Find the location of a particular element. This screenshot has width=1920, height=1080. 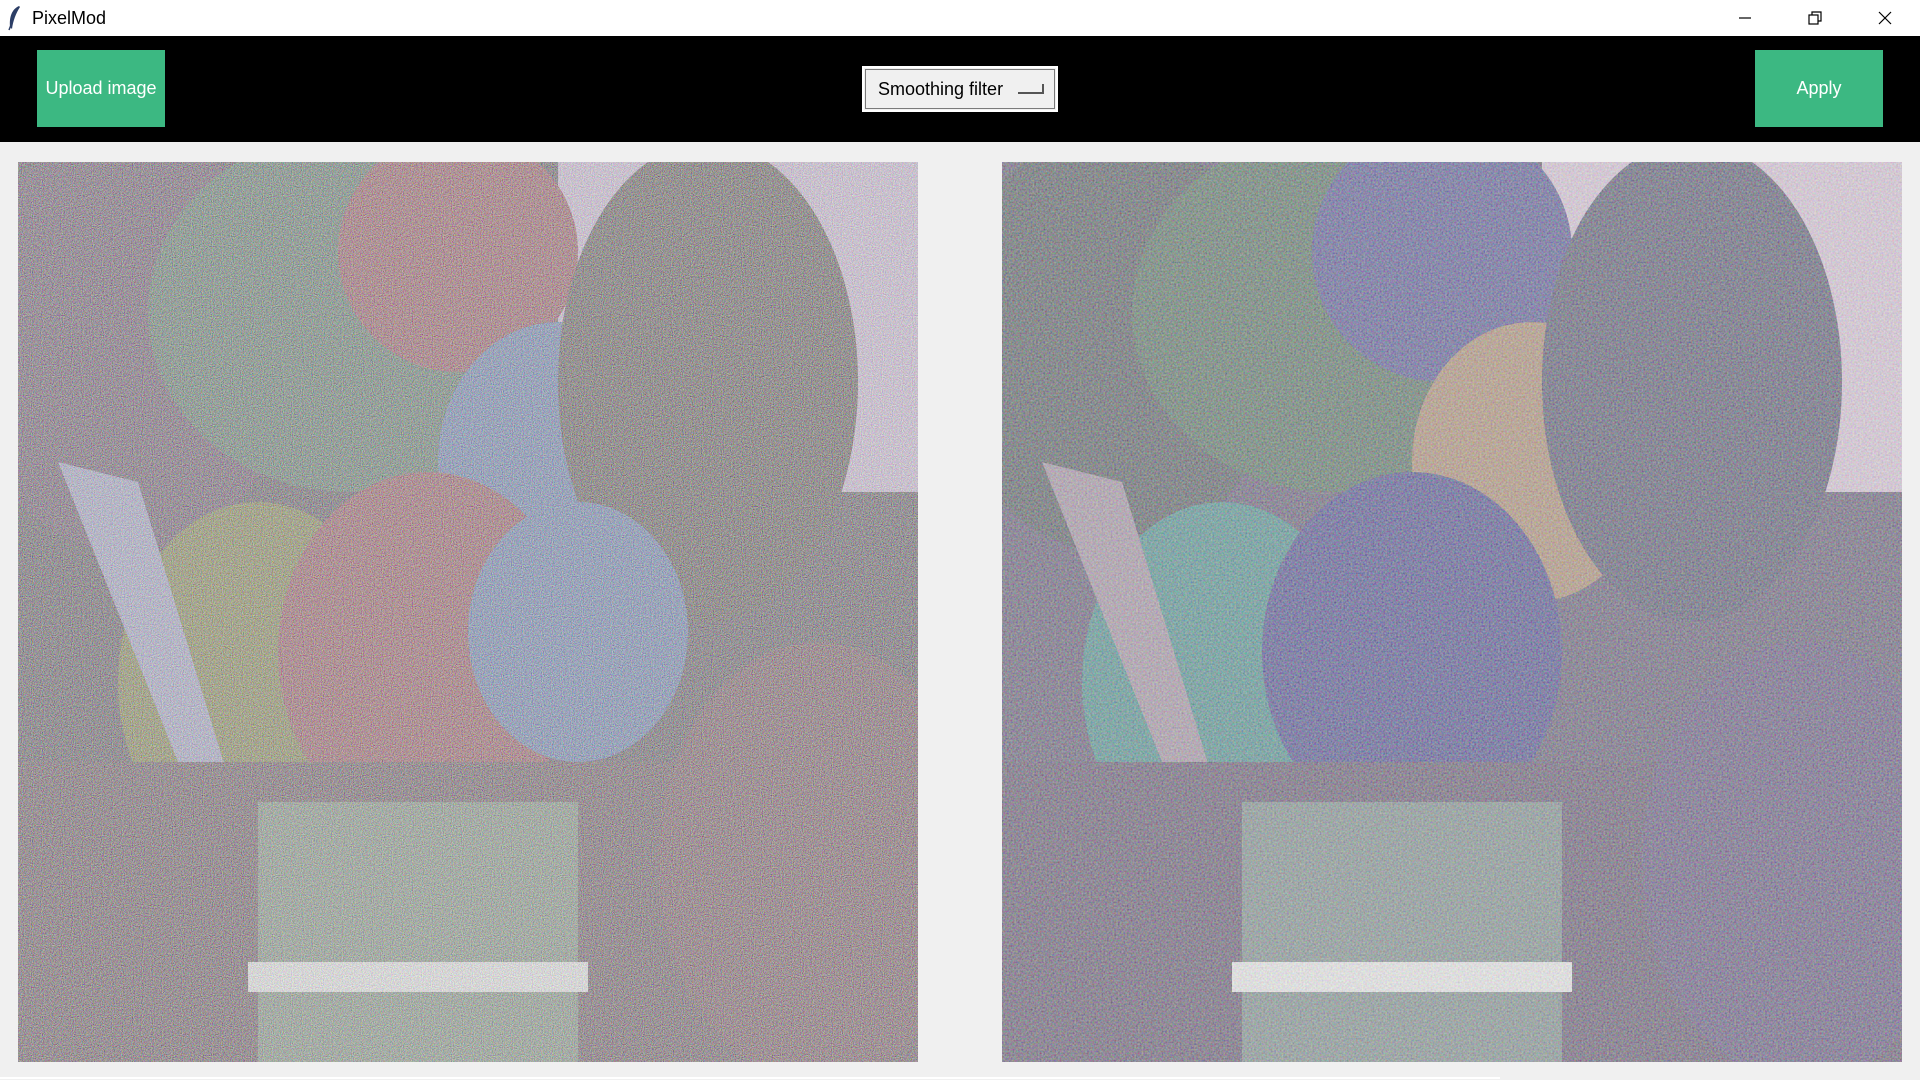

restore-button is located at coordinates (1815, 18).